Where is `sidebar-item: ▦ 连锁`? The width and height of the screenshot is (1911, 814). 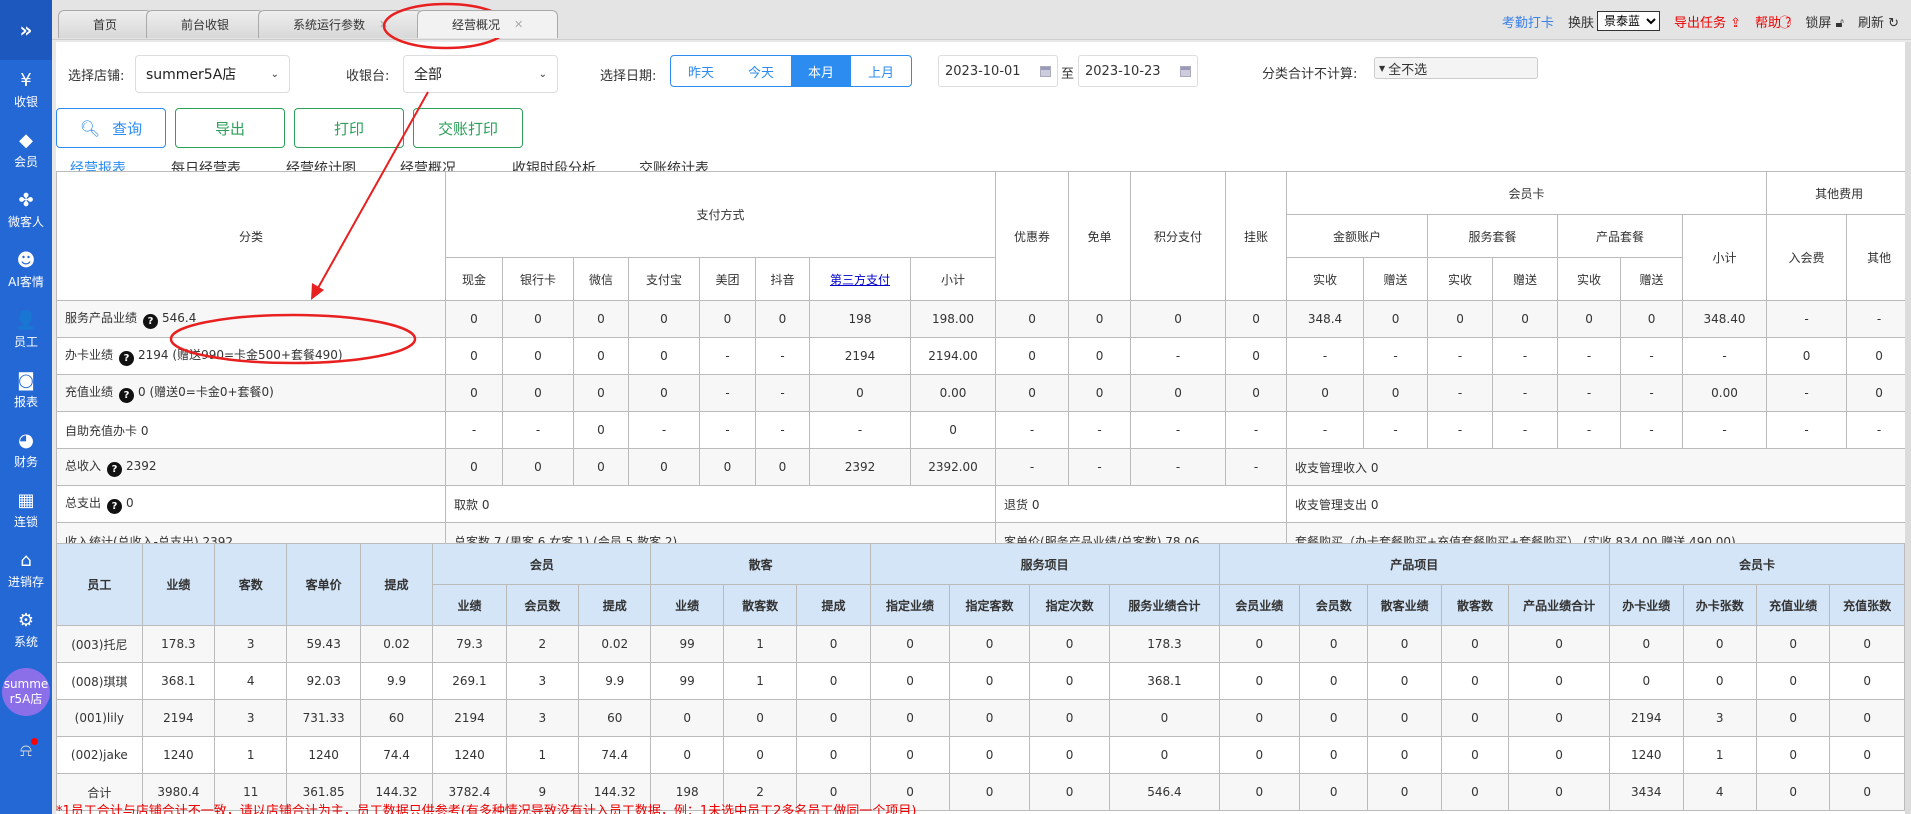 sidebar-item: ▦ 连锁 is located at coordinates (26, 510).